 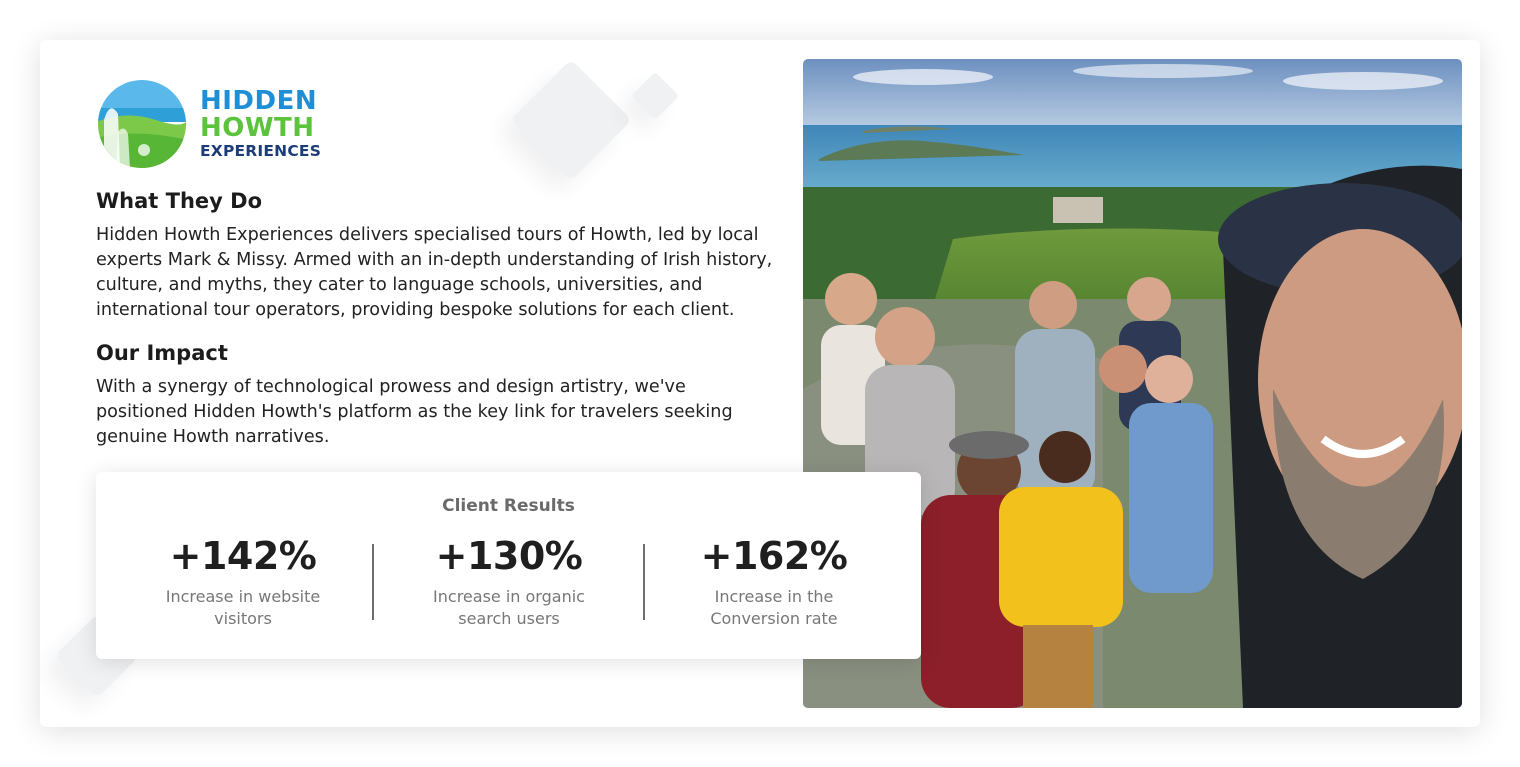 I want to click on stat-value: +130%, so click(x=509, y=556).